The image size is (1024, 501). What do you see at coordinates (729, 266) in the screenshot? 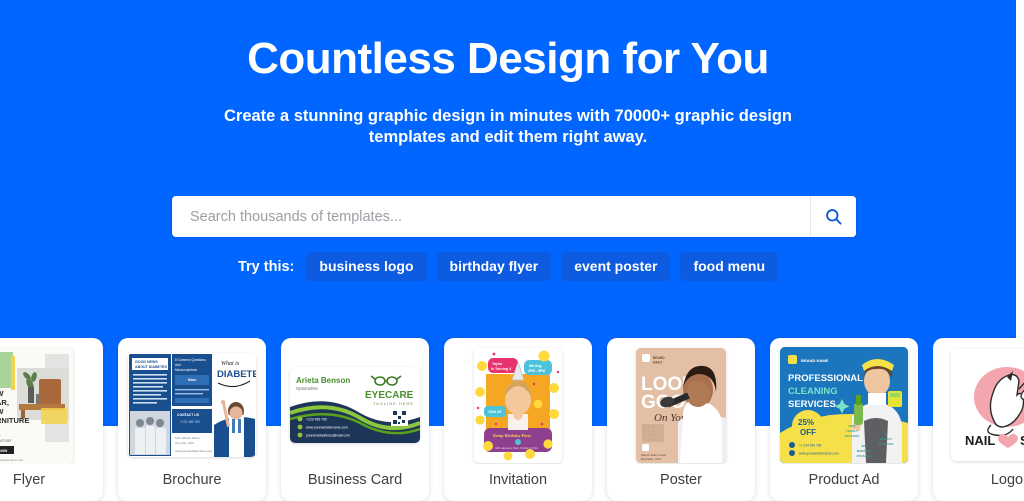
I see `suggestion-chip-food-menu: food menu` at bounding box center [729, 266].